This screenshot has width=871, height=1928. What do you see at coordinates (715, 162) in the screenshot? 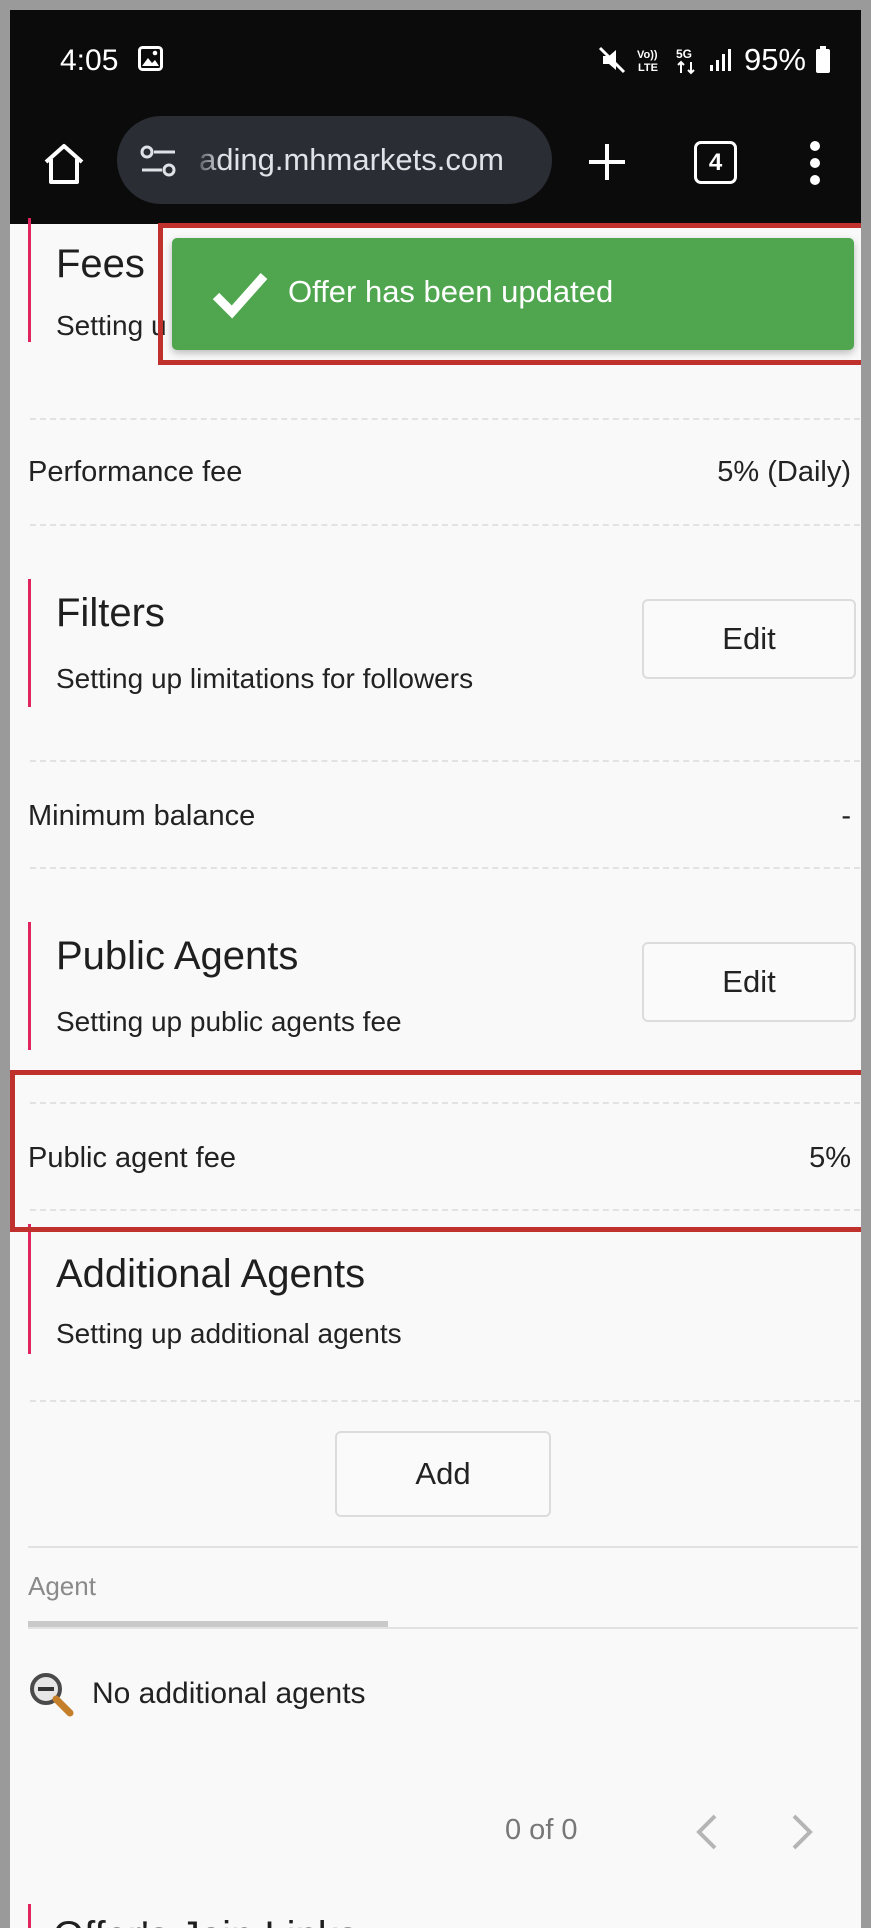
I see `tab-switcher-button: 4` at bounding box center [715, 162].